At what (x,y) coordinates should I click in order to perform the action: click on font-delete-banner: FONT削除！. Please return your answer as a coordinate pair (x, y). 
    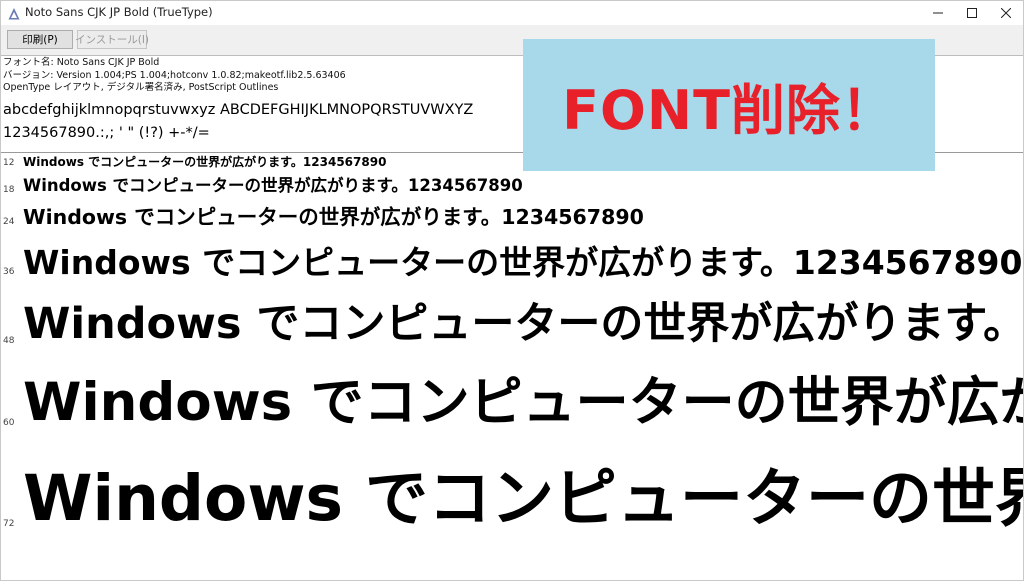
    Looking at the image, I should click on (729, 105).